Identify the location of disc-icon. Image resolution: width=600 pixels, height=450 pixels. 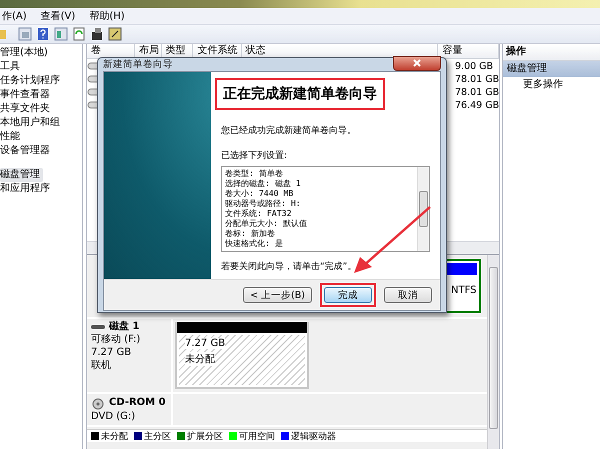
(98, 403).